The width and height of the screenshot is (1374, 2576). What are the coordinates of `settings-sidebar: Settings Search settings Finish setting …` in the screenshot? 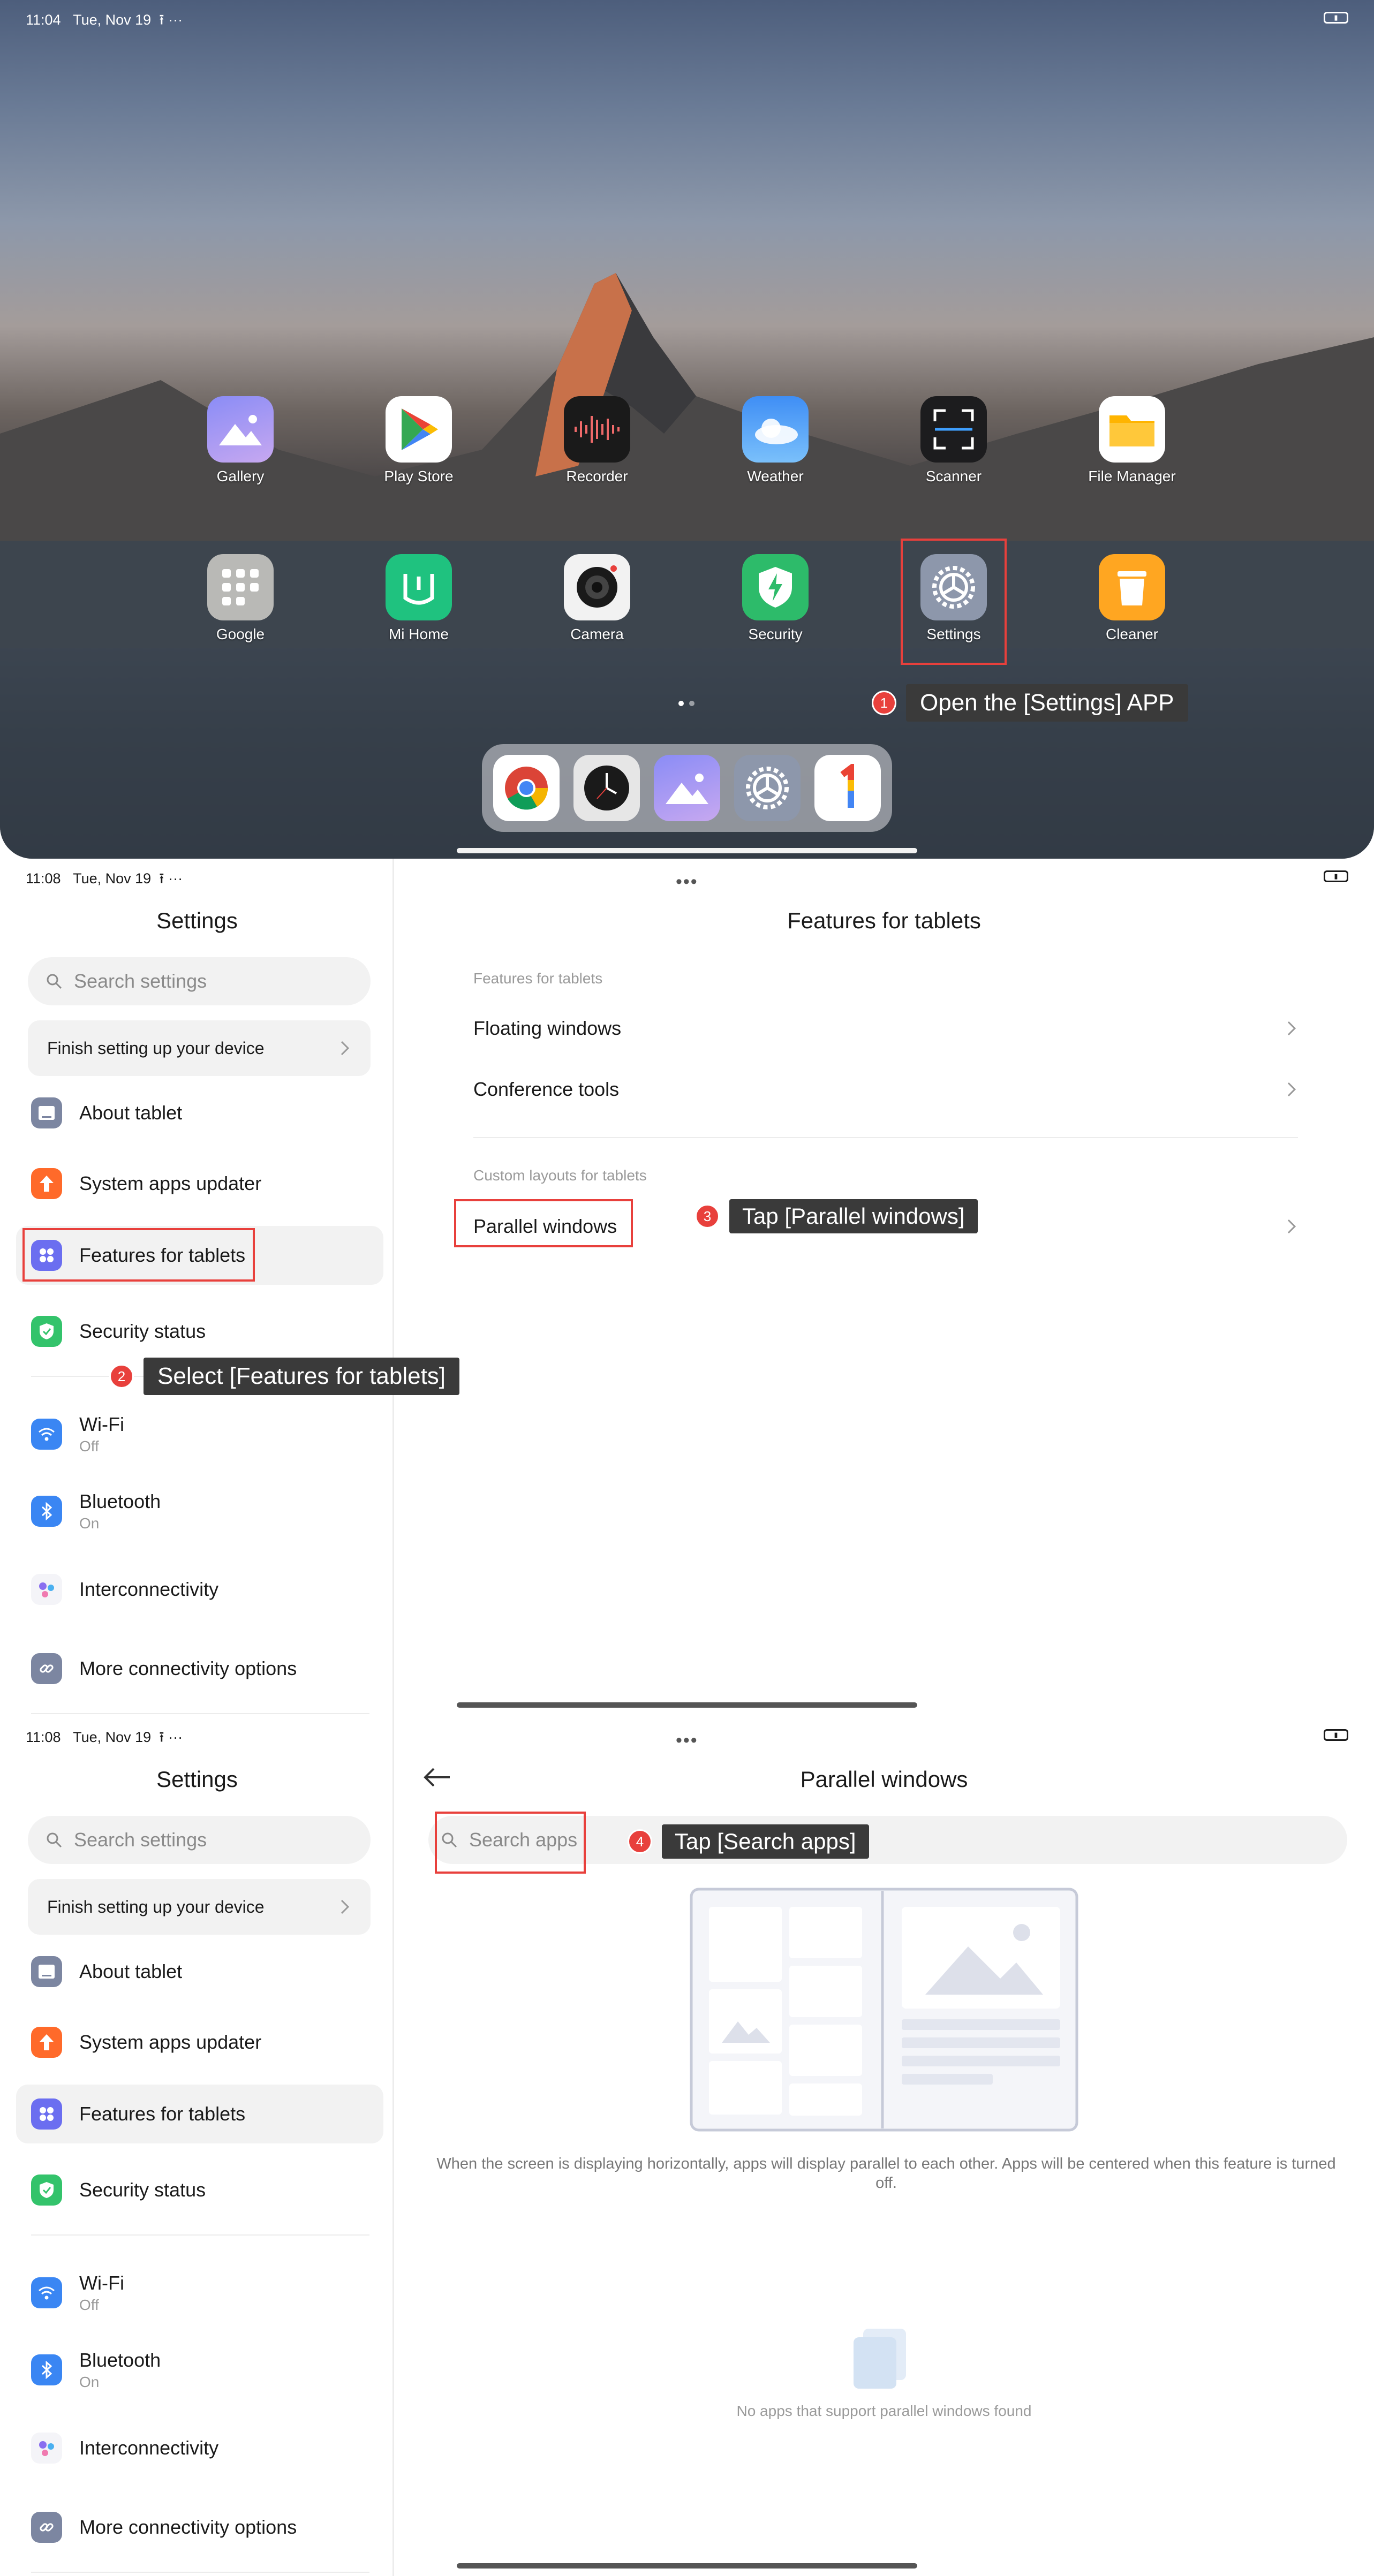 It's located at (197, 2146).